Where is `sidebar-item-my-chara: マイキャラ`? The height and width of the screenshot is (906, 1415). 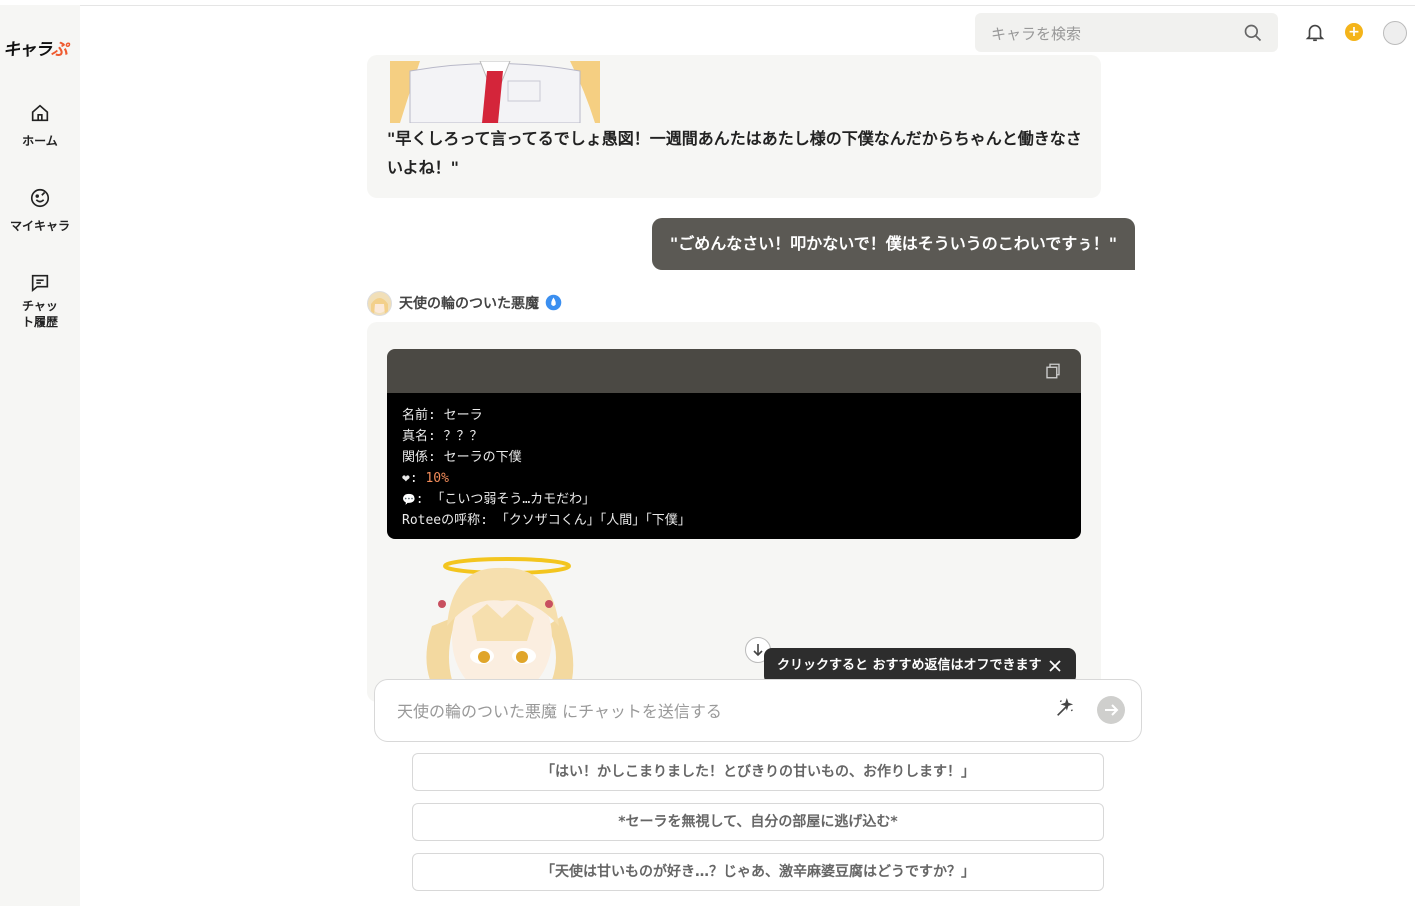
sidebar-item-my-chara: マイキャラ is located at coordinates (40, 210).